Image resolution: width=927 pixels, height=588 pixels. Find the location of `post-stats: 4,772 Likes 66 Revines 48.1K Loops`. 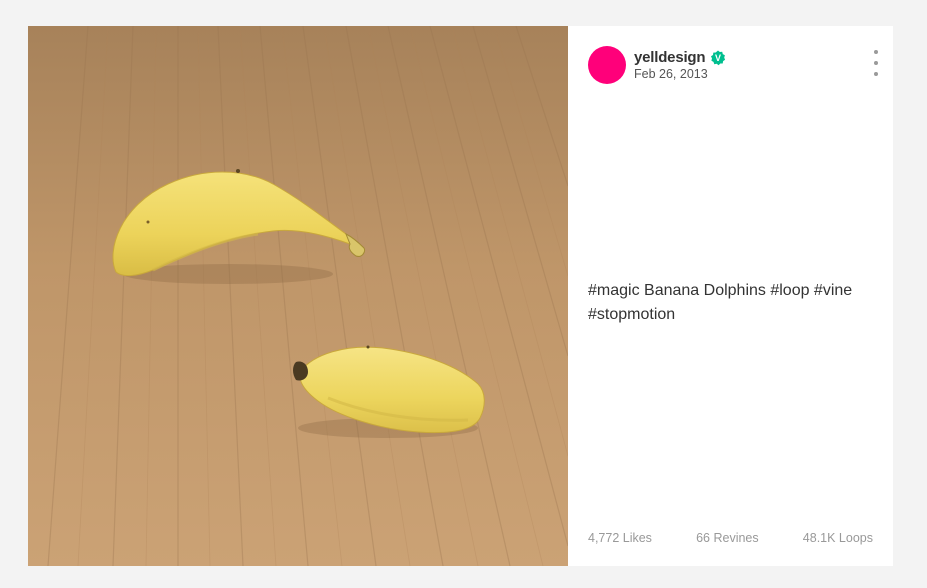

post-stats: 4,772 Likes 66 Revines 48.1K Loops is located at coordinates (730, 538).